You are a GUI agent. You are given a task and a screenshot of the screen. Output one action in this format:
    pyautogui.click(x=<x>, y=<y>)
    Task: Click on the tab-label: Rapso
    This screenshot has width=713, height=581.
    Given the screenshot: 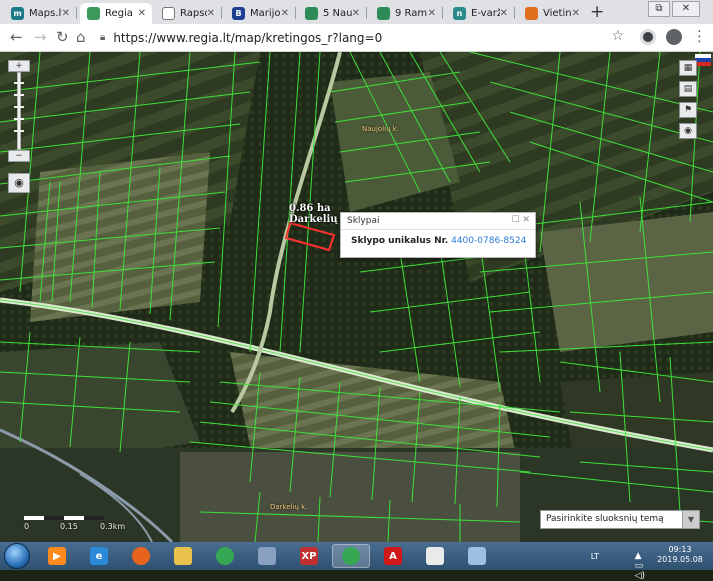 What is the action you would take?
    pyautogui.click(x=193, y=13)
    